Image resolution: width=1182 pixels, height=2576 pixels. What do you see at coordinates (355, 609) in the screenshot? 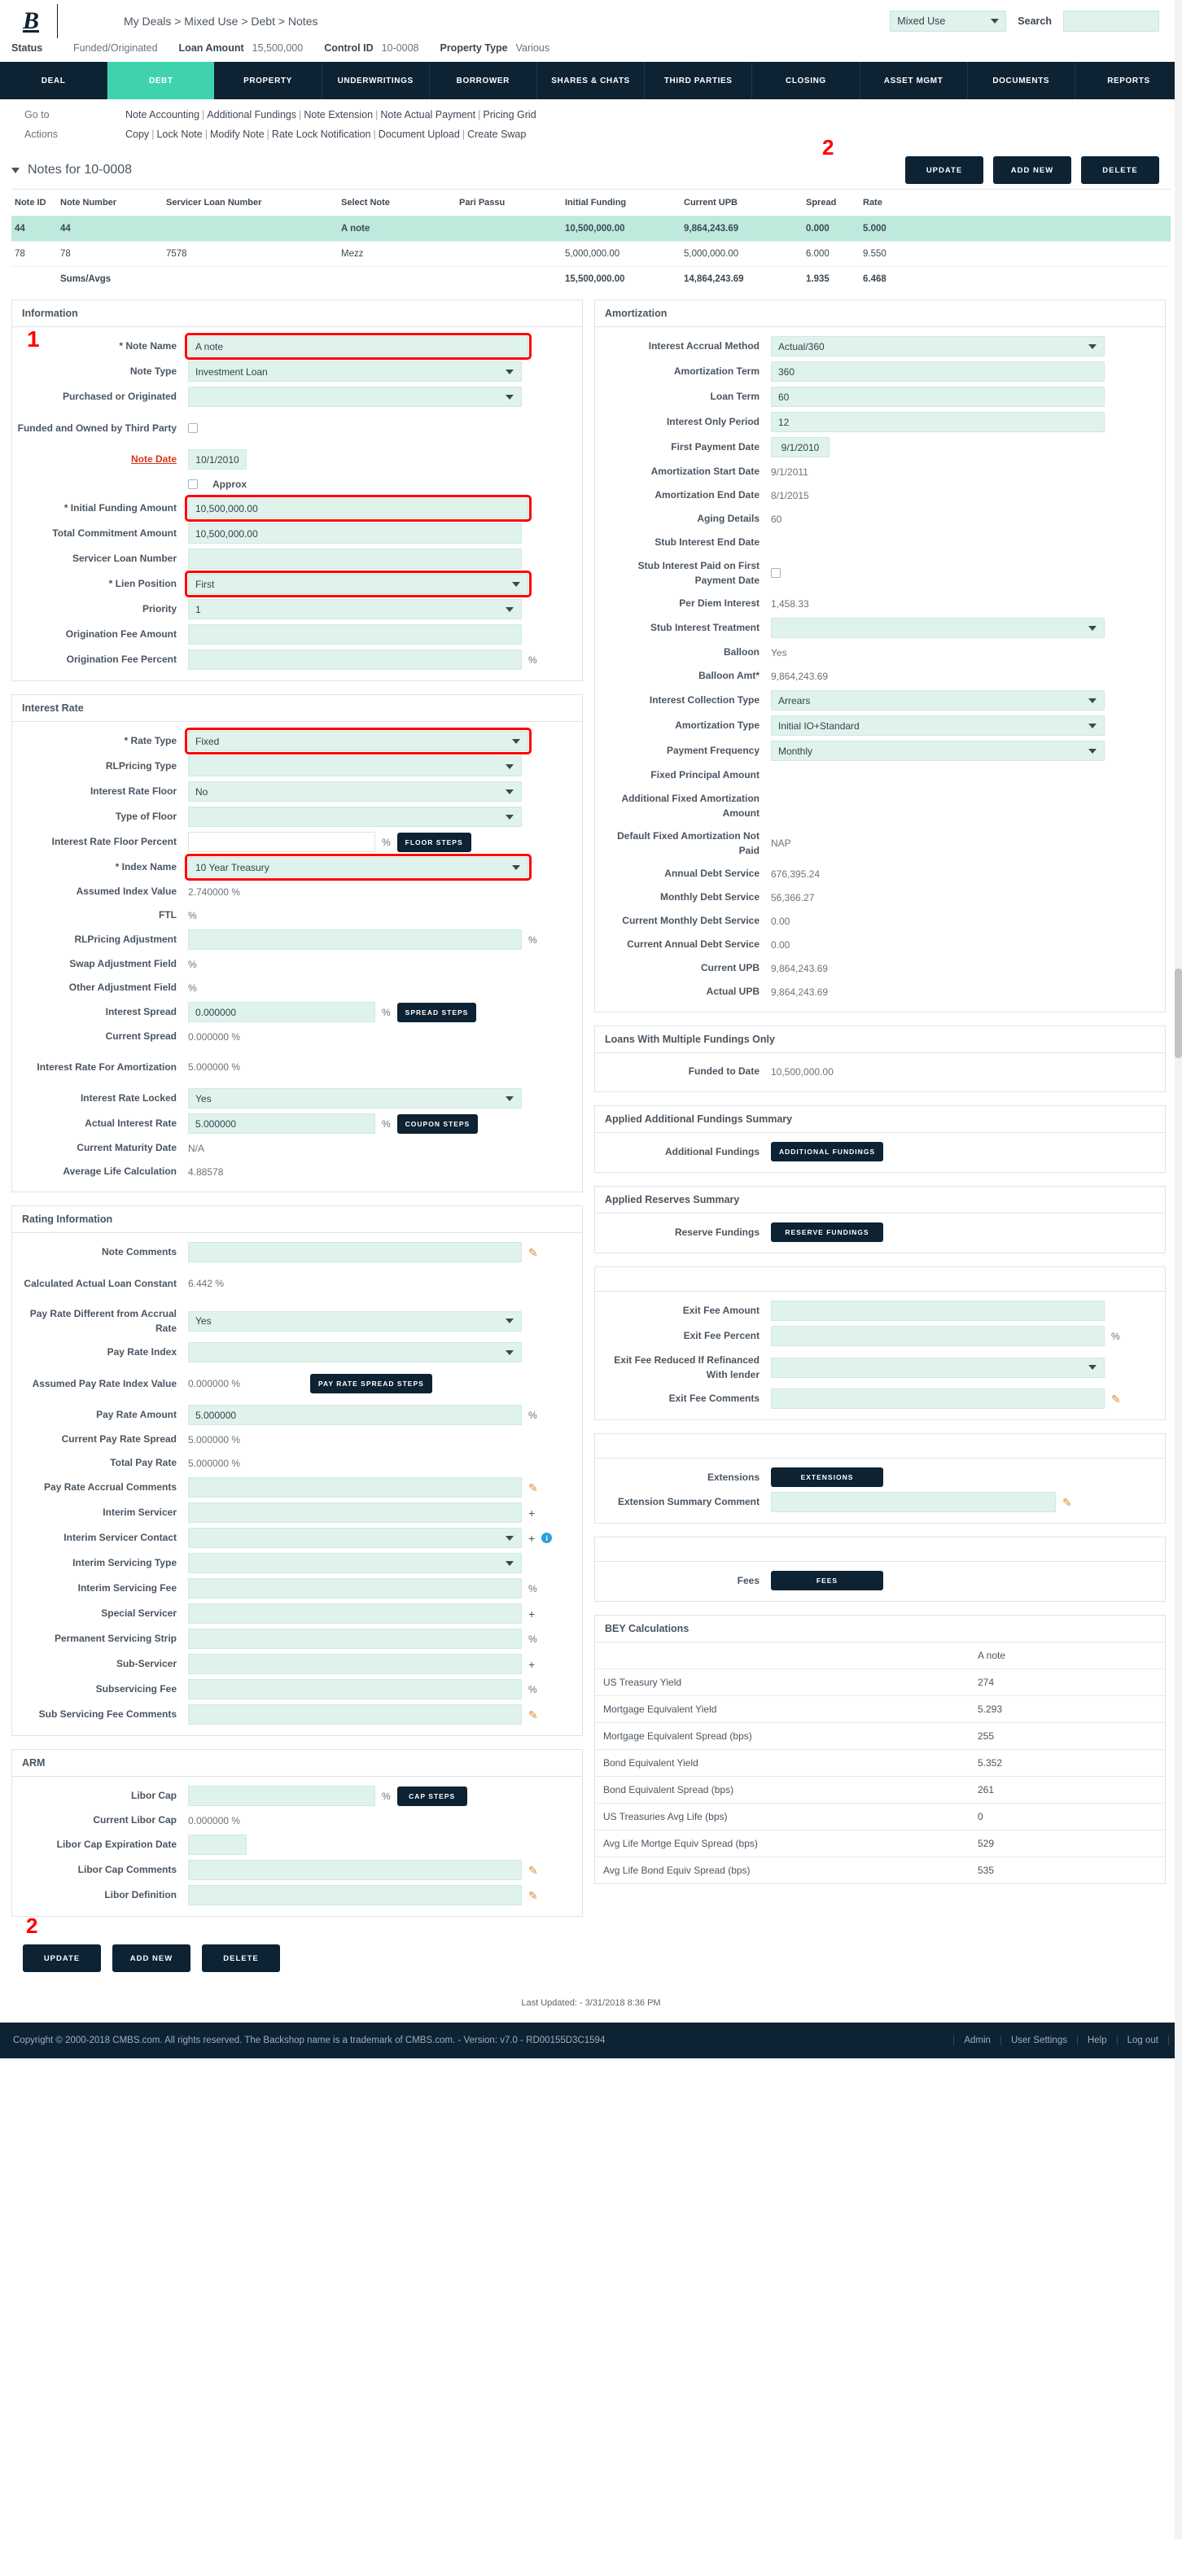
I see `priority-select: 1` at bounding box center [355, 609].